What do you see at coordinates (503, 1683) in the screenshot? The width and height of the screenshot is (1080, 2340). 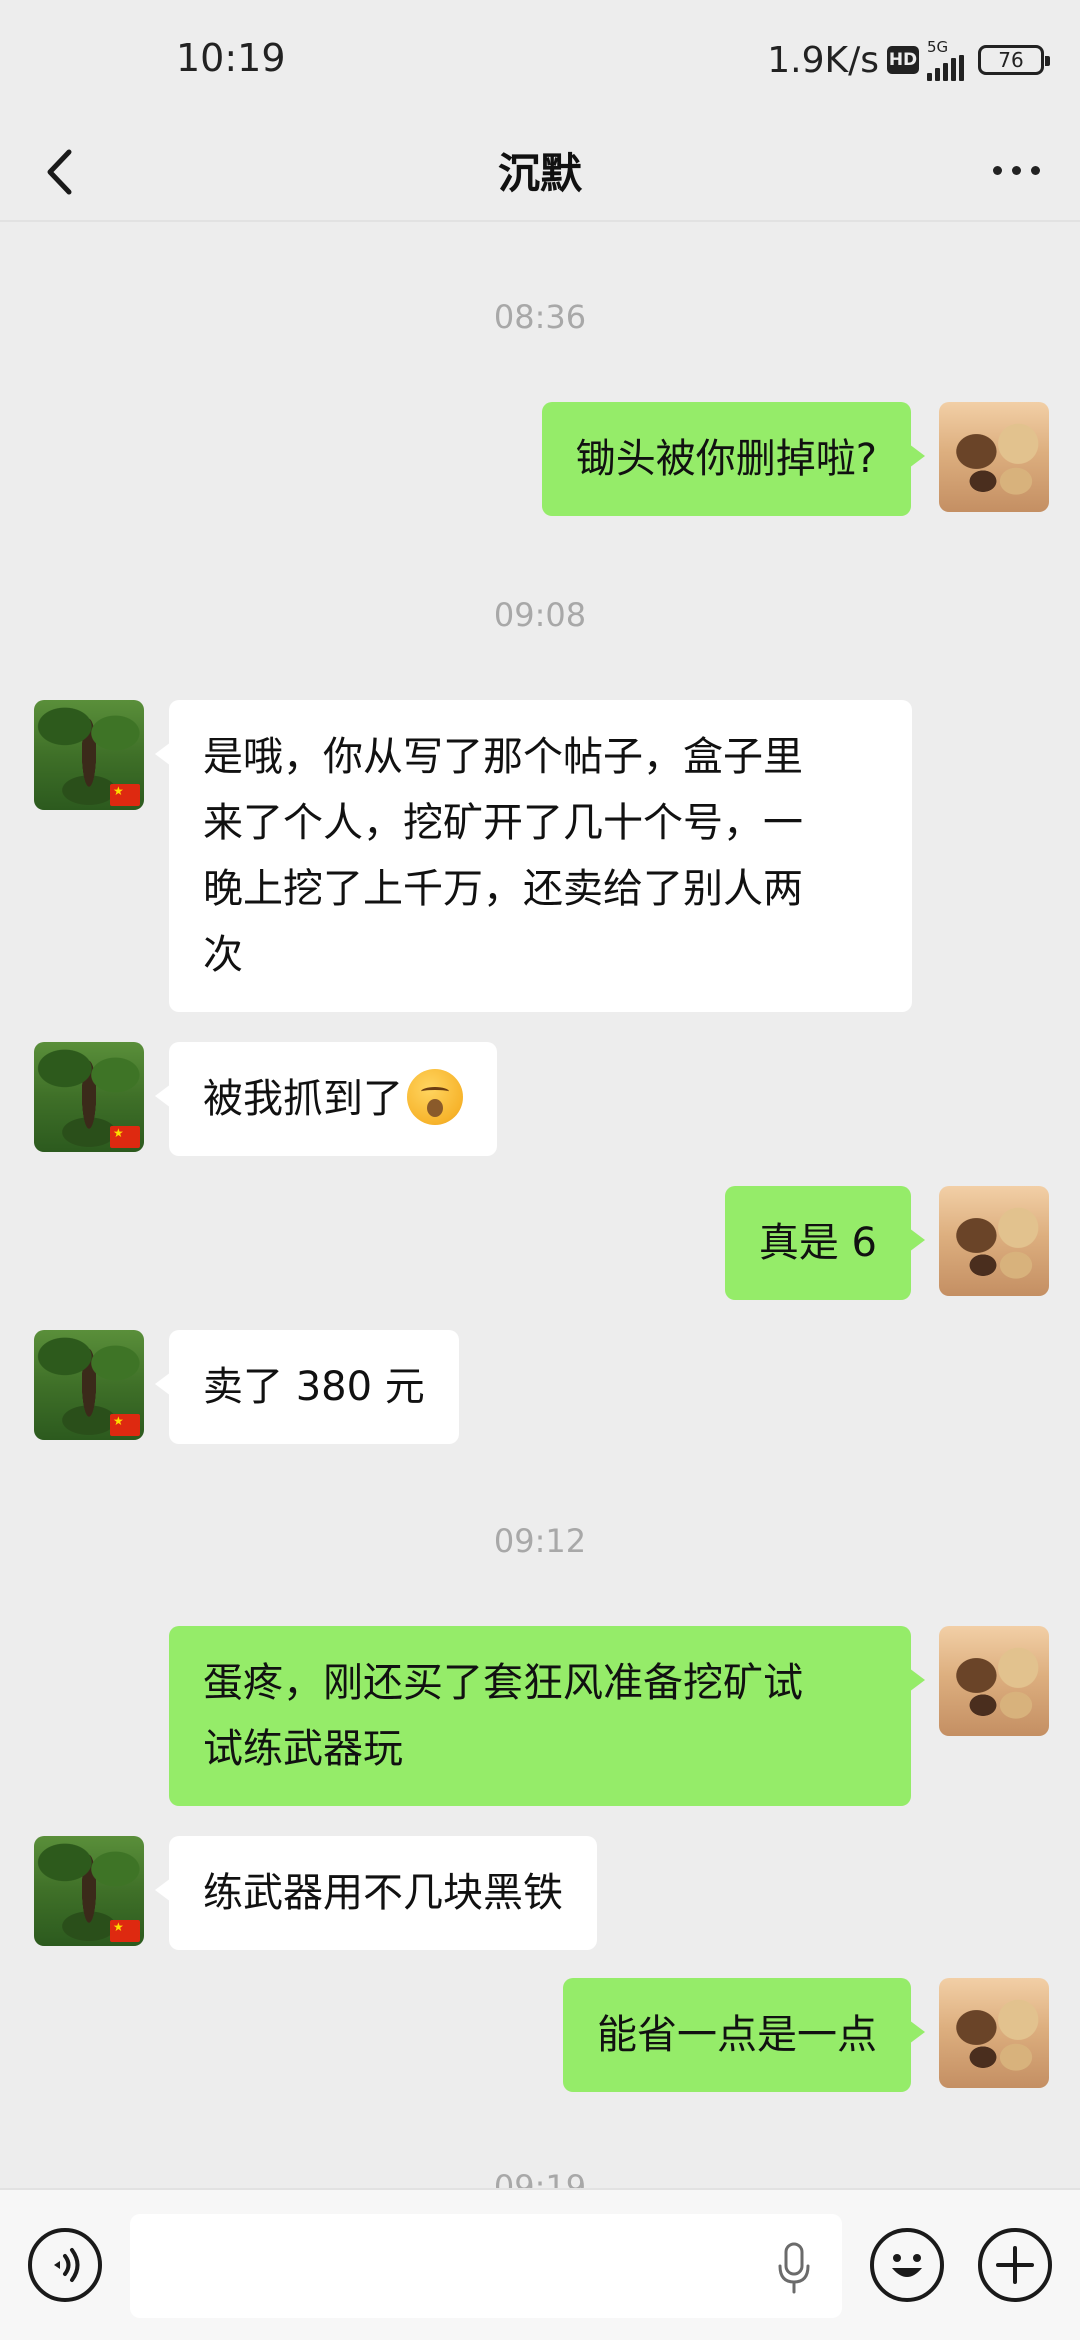 I see `message-text-line: 蛋疼，刚还买了套狂风准备挖矿试` at bounding box center [503, 1683].